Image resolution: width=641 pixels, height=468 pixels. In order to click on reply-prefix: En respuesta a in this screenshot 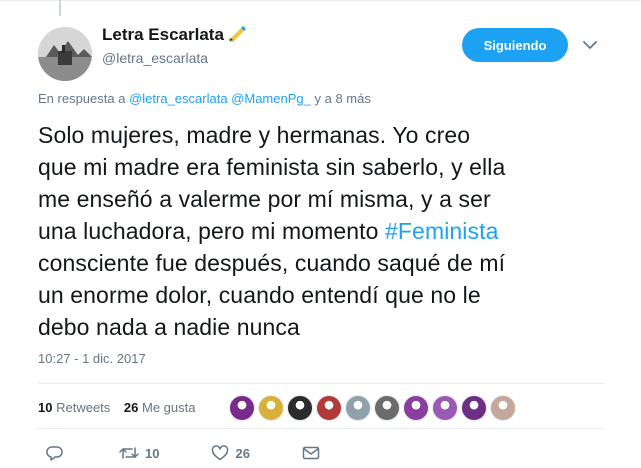, I will do `click(82, 98)`.